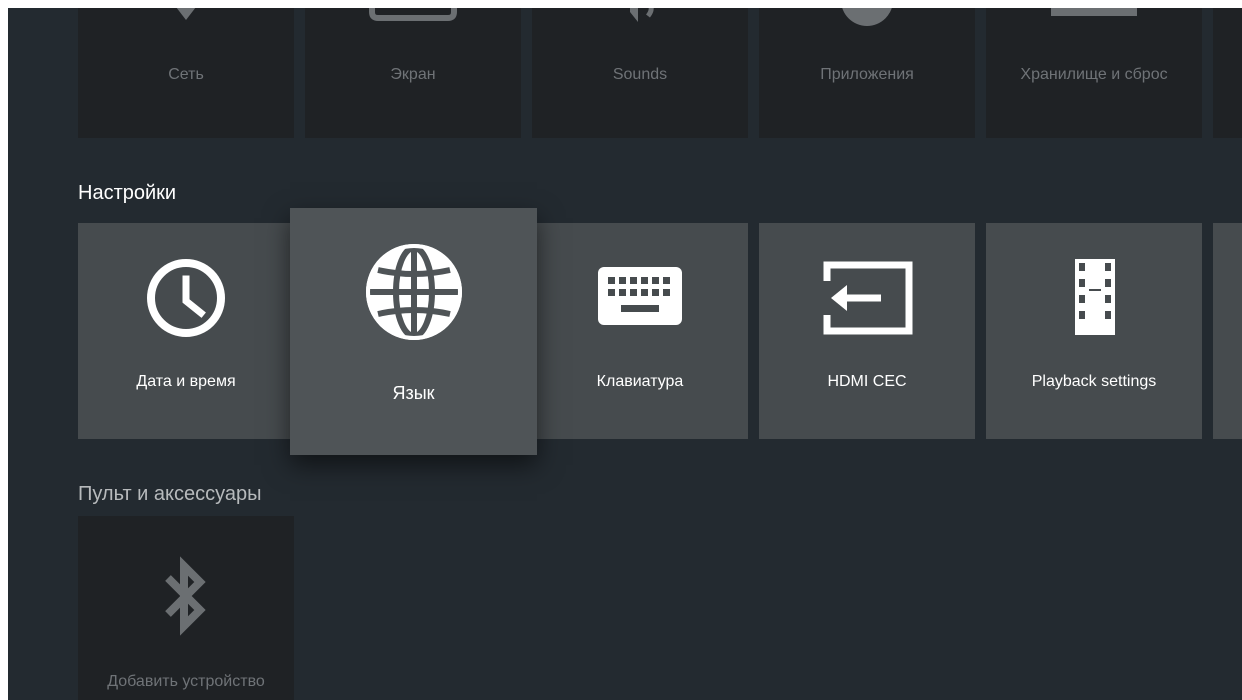 This screenshot has height=700, width=1242. I want to click on bluetooth-icon, so click(185, 596).